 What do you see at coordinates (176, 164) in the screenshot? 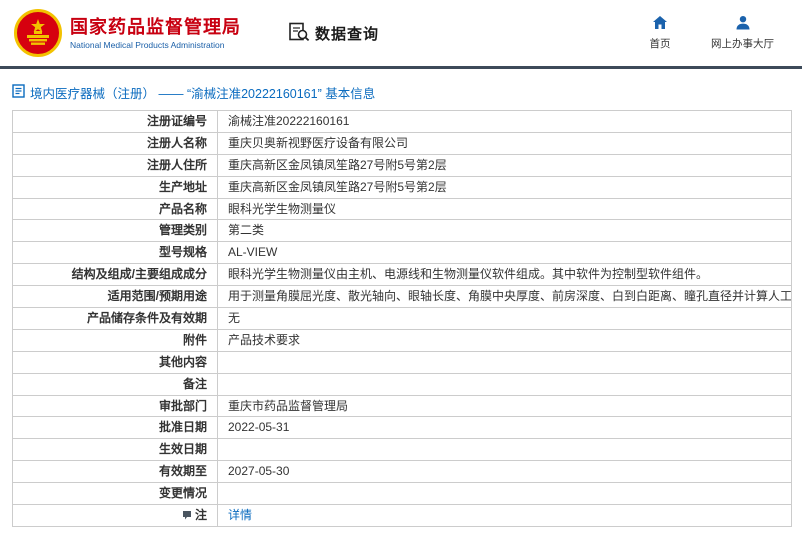
I see `row-label: 注册人住所` at bounding box center [176, 164].